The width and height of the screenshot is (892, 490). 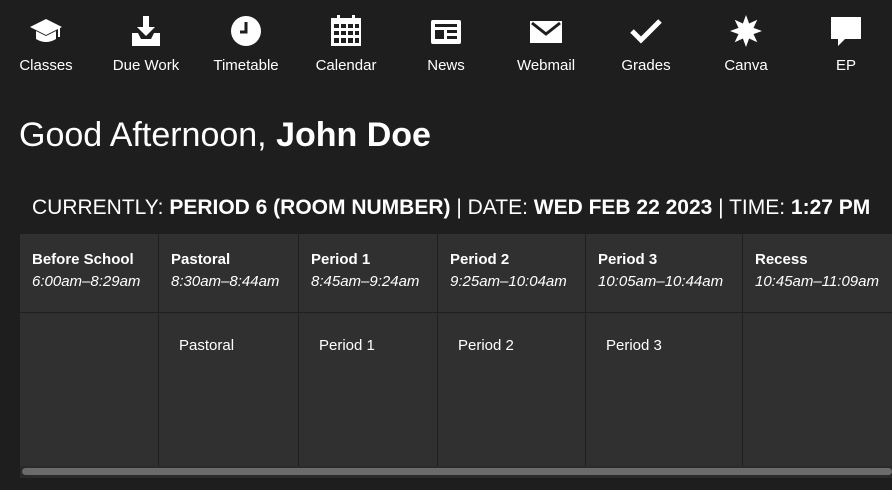 I want to click on nav-label: Due Work, so click(x=146, y=65).